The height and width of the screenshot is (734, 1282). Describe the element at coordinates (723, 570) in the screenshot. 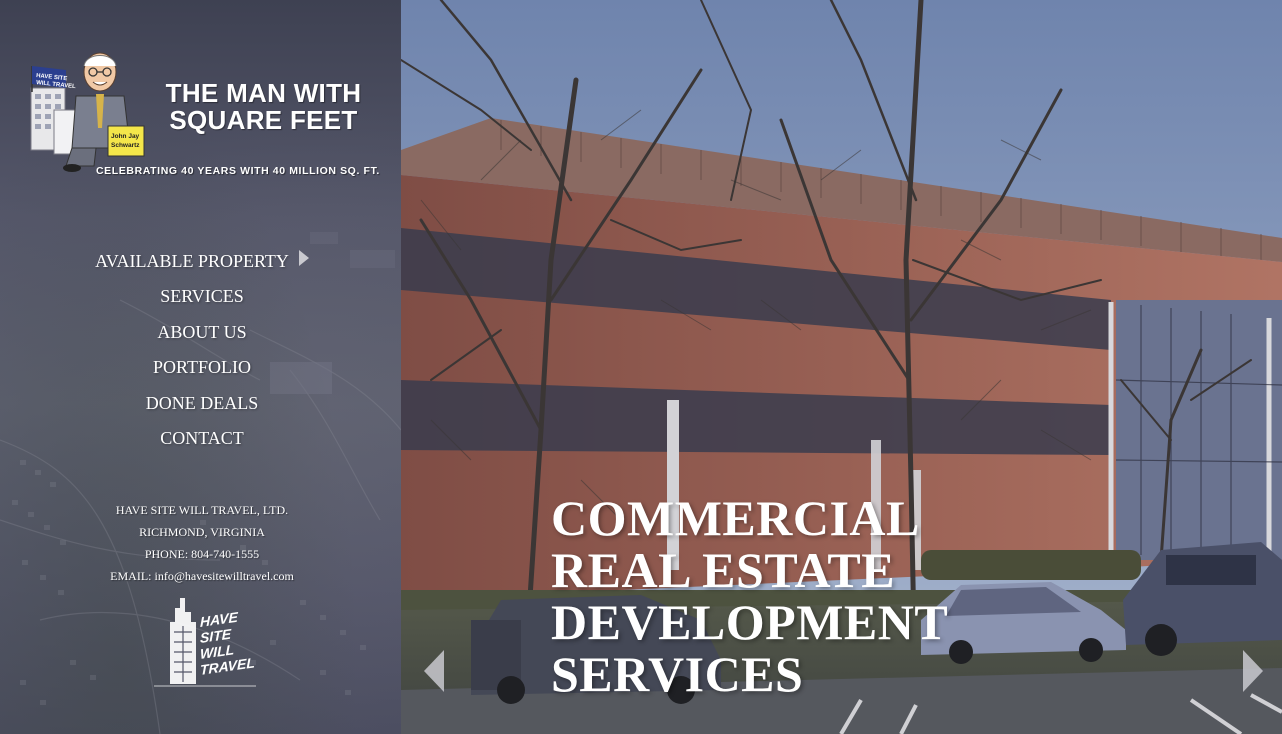

I see `hero-headline-line2: REAL ESTATE` at that location.